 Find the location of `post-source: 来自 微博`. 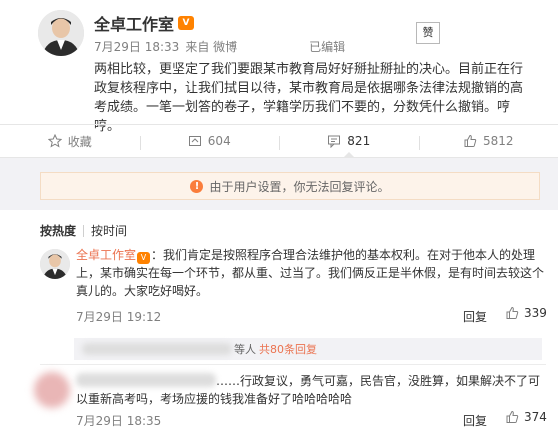

post-source: 来自 微博 is located at coordinates (211, 47).